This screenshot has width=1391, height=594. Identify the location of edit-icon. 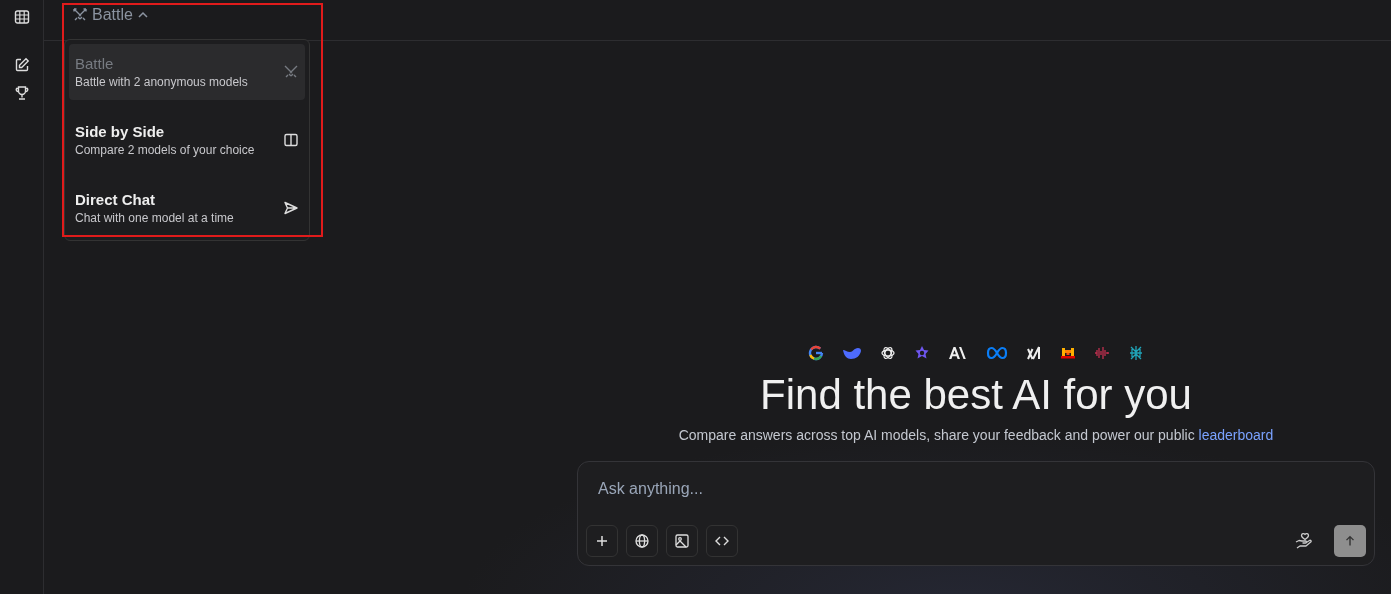
(21, 65).